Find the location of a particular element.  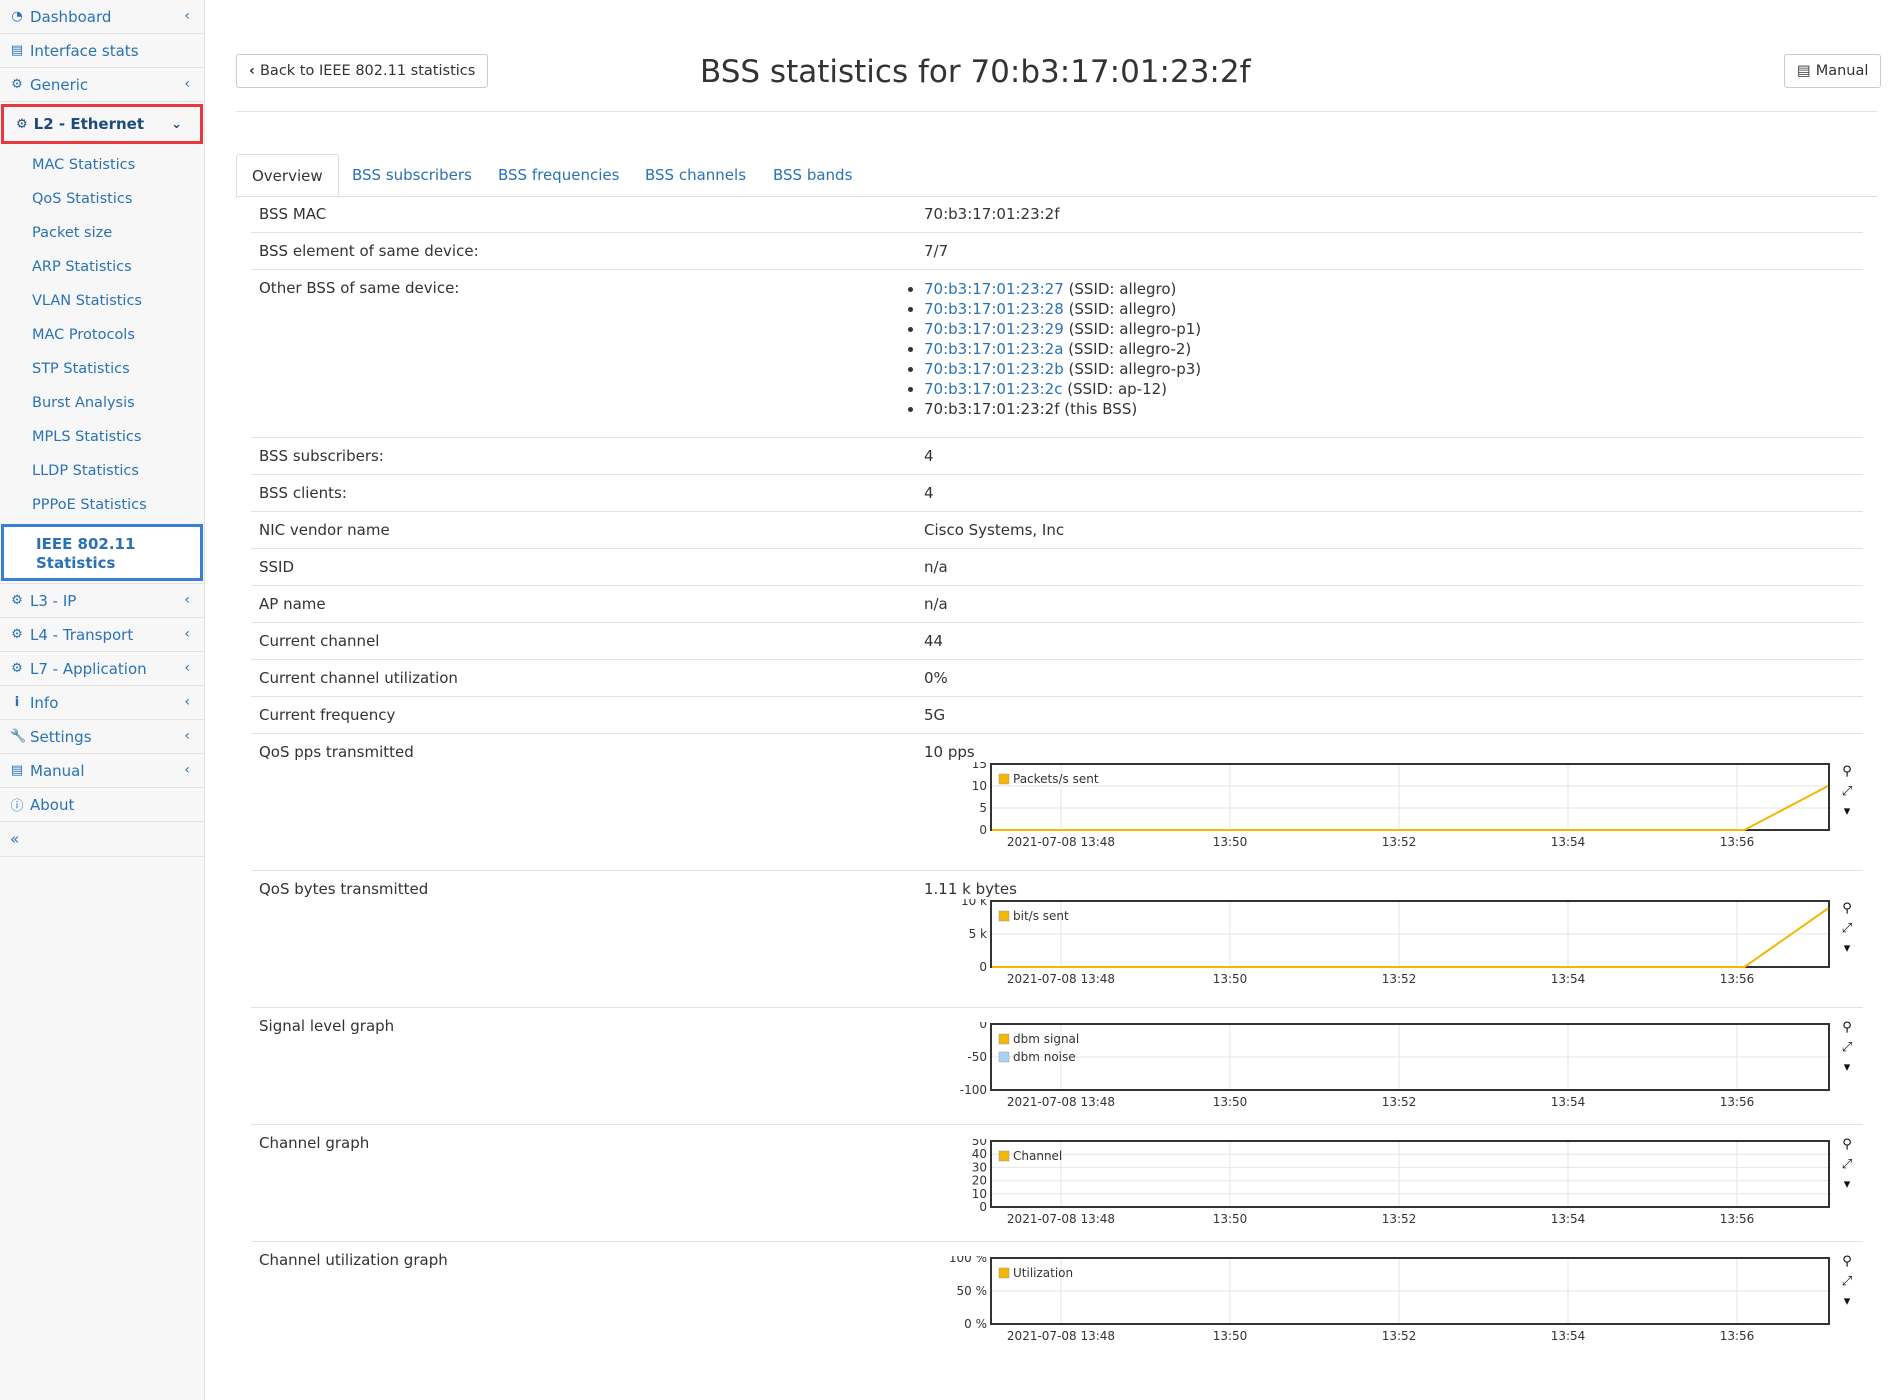

sidebar-item-stp-statistics: STP Statistics is located at coordinates (102, 369).